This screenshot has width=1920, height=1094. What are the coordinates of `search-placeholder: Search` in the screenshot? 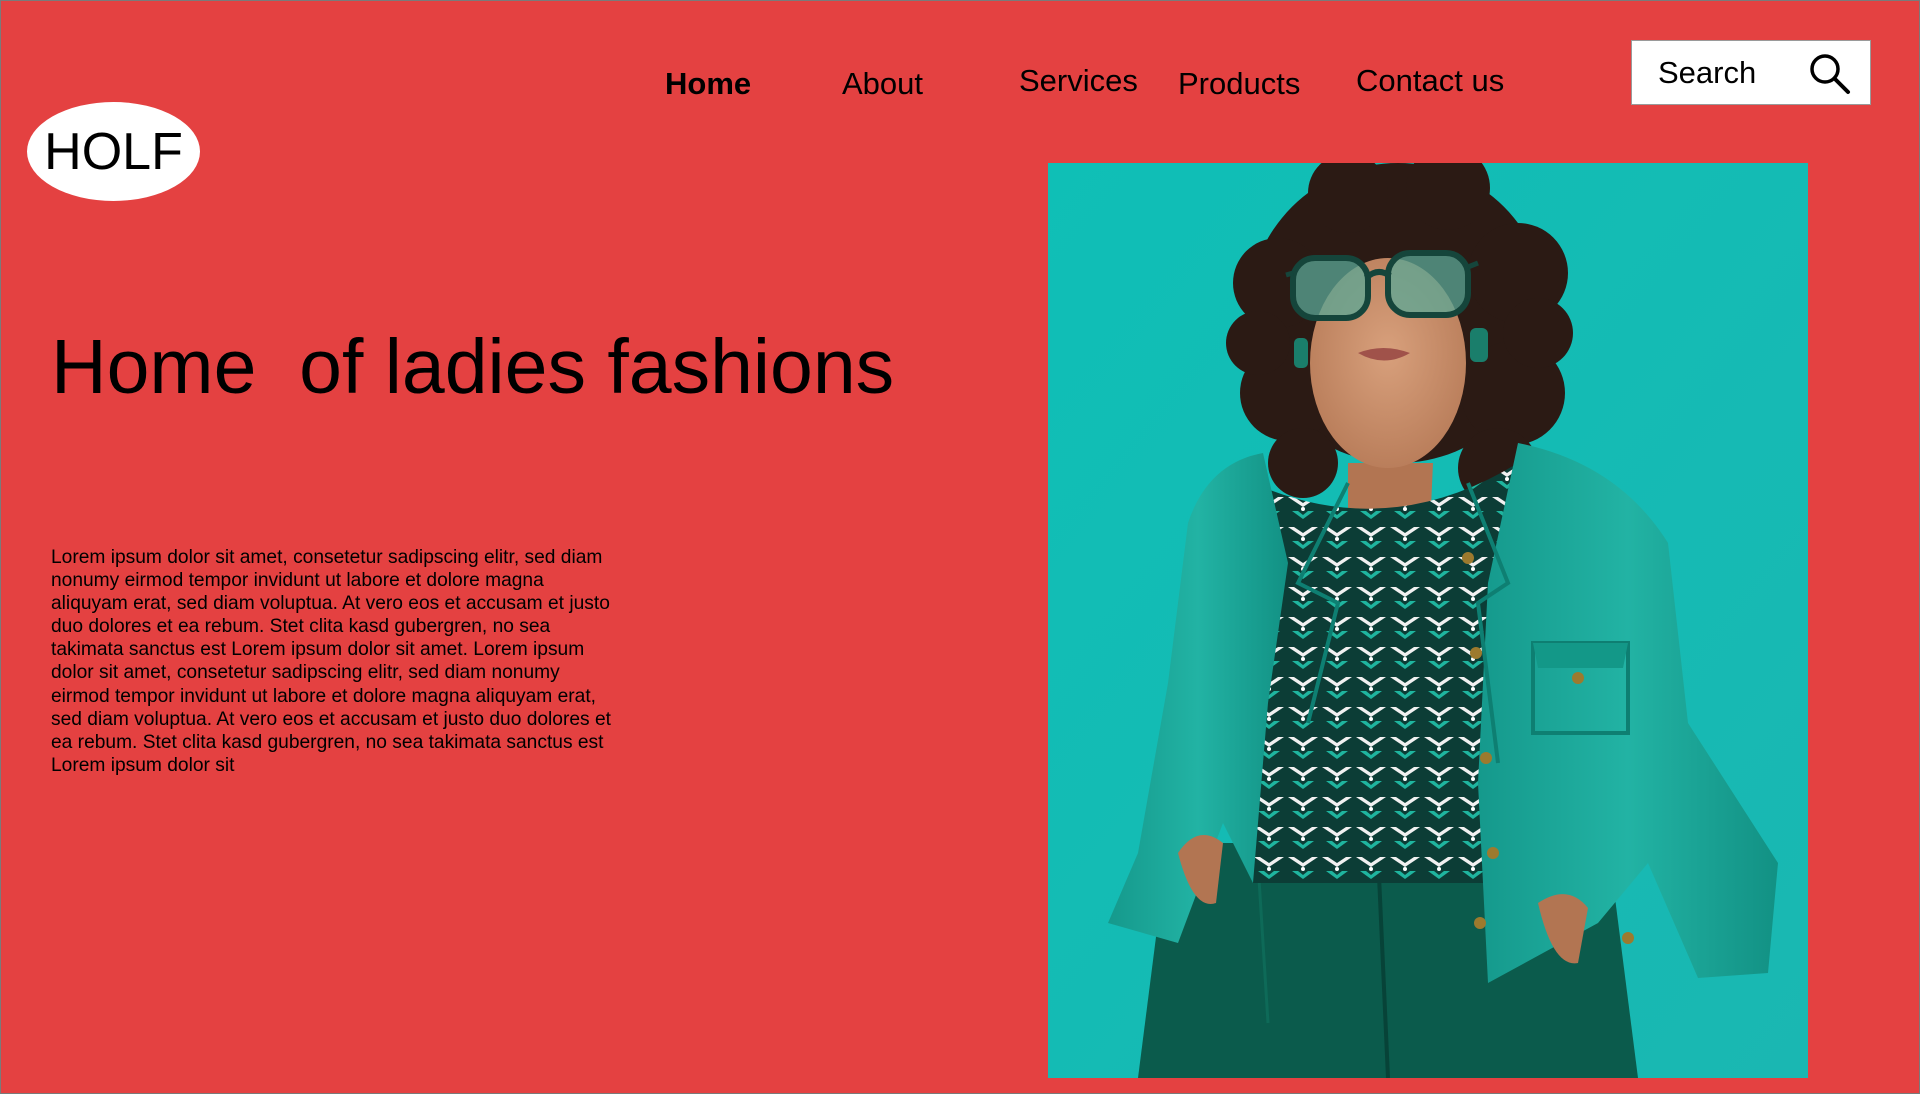 It's located at (1707, 72).